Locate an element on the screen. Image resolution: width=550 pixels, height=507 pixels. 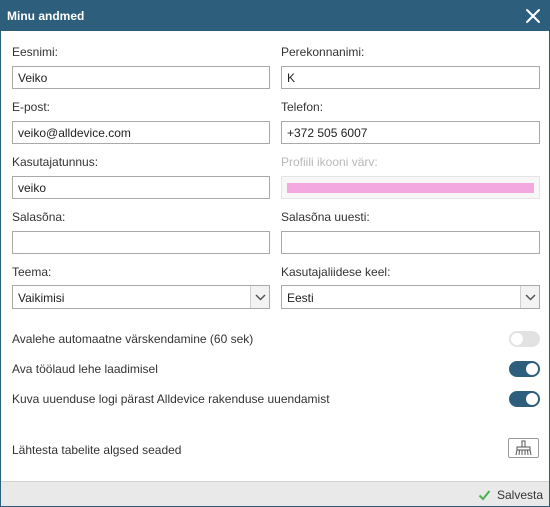
password-repeat-input is located at coordinates (410, 242).